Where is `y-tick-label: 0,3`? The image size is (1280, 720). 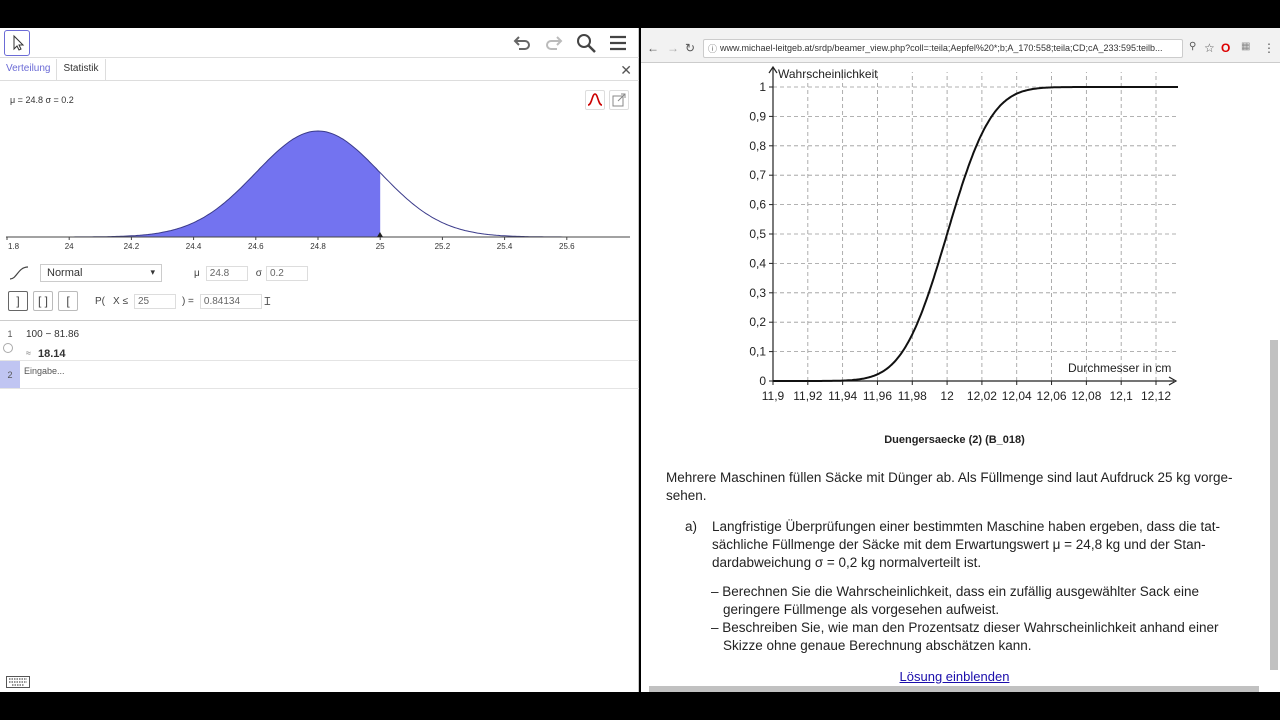
y-tick-label: 0,3 is located at coordinates (757, 293).